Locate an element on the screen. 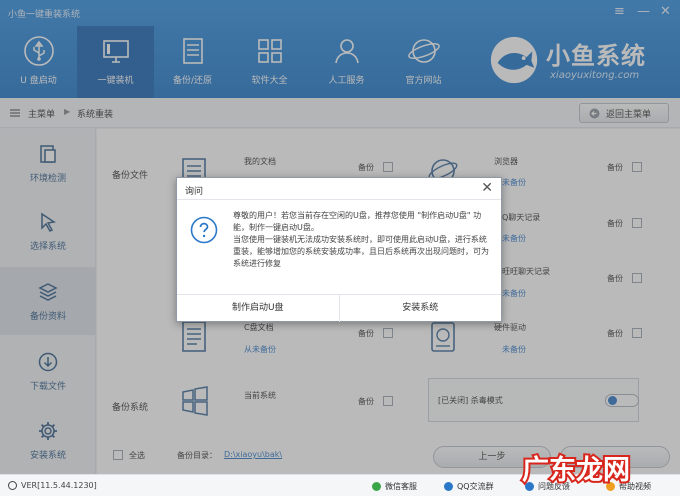  qq-icon is located at coordinates (448, 486).